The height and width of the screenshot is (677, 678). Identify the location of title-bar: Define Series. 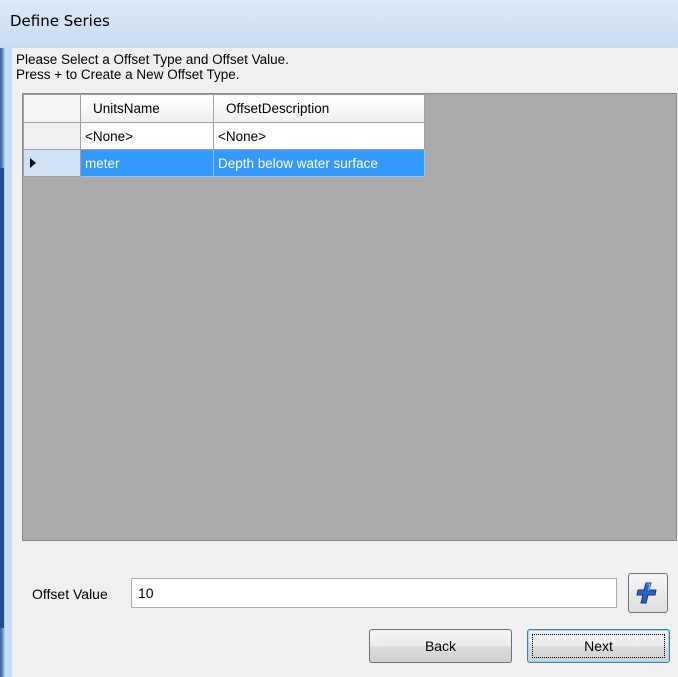
(339, 24).